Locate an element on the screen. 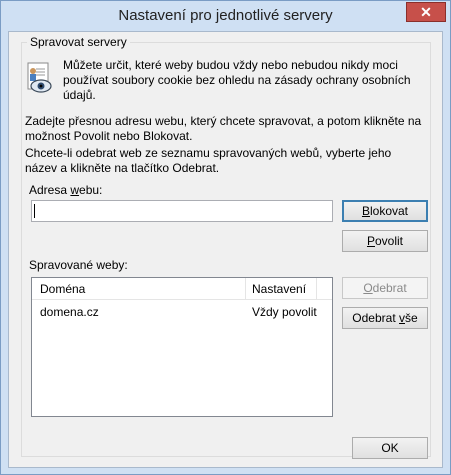  allow-button: Povolit is located at coordinates (385, 241).